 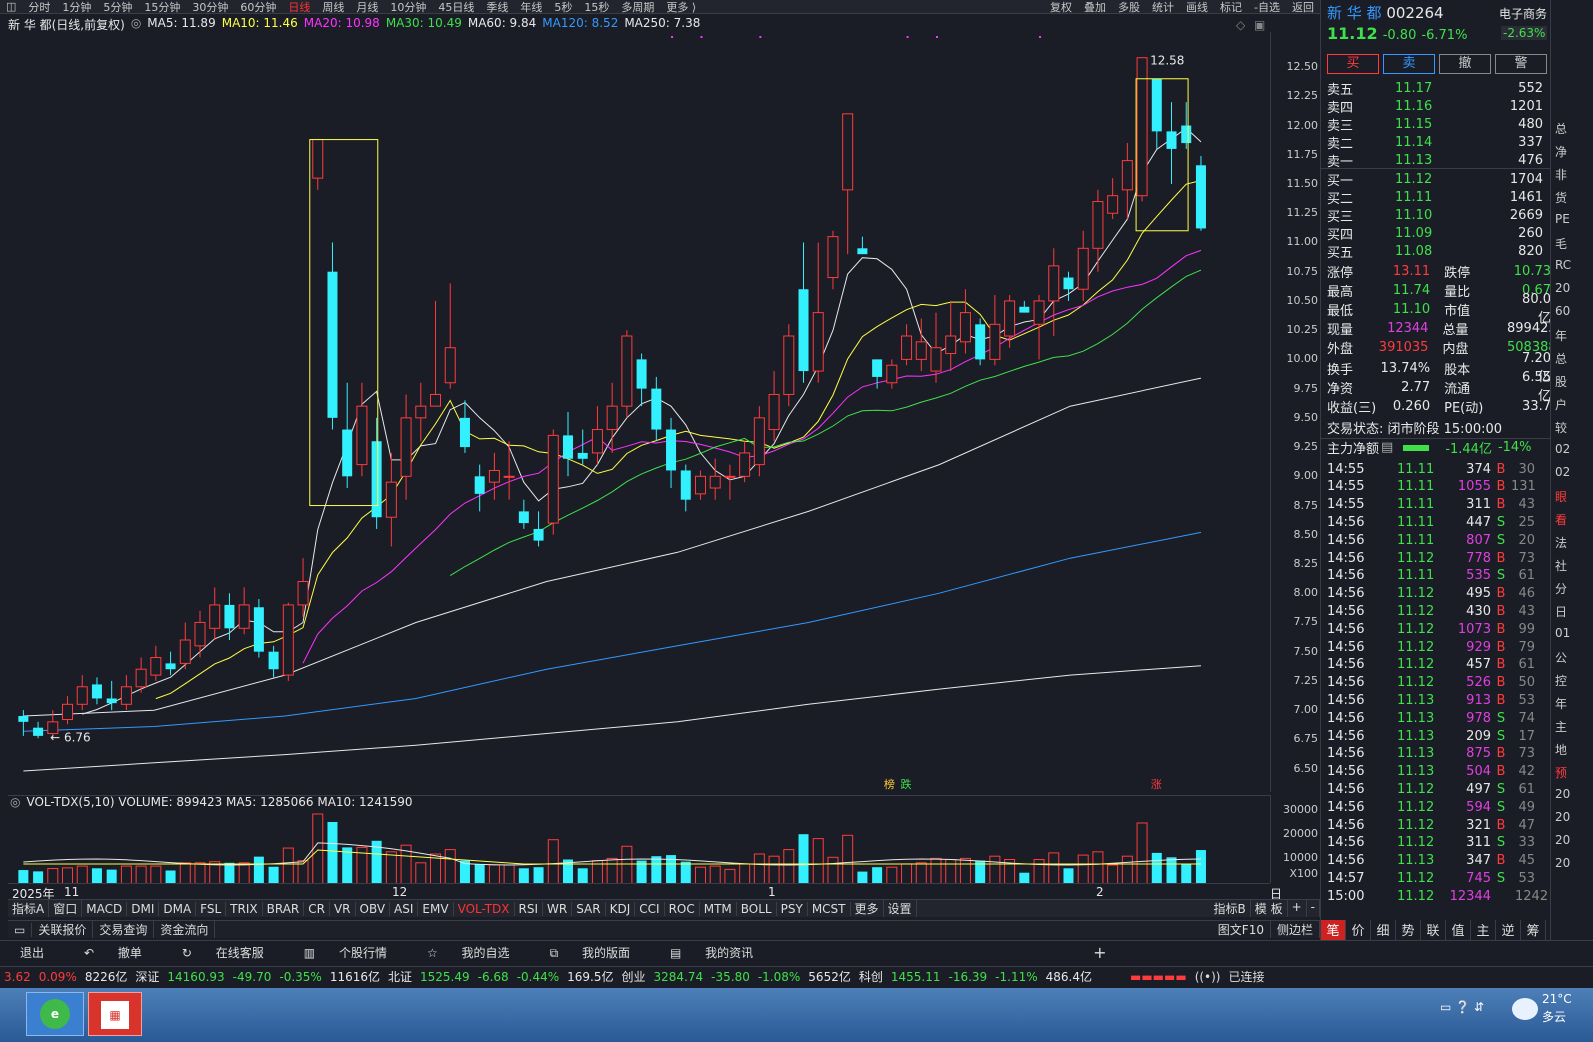 What do you see at coordinates (343, 908) in the screenshot?
I see `indicator-tab: VR` at bounding box center [343, 908].